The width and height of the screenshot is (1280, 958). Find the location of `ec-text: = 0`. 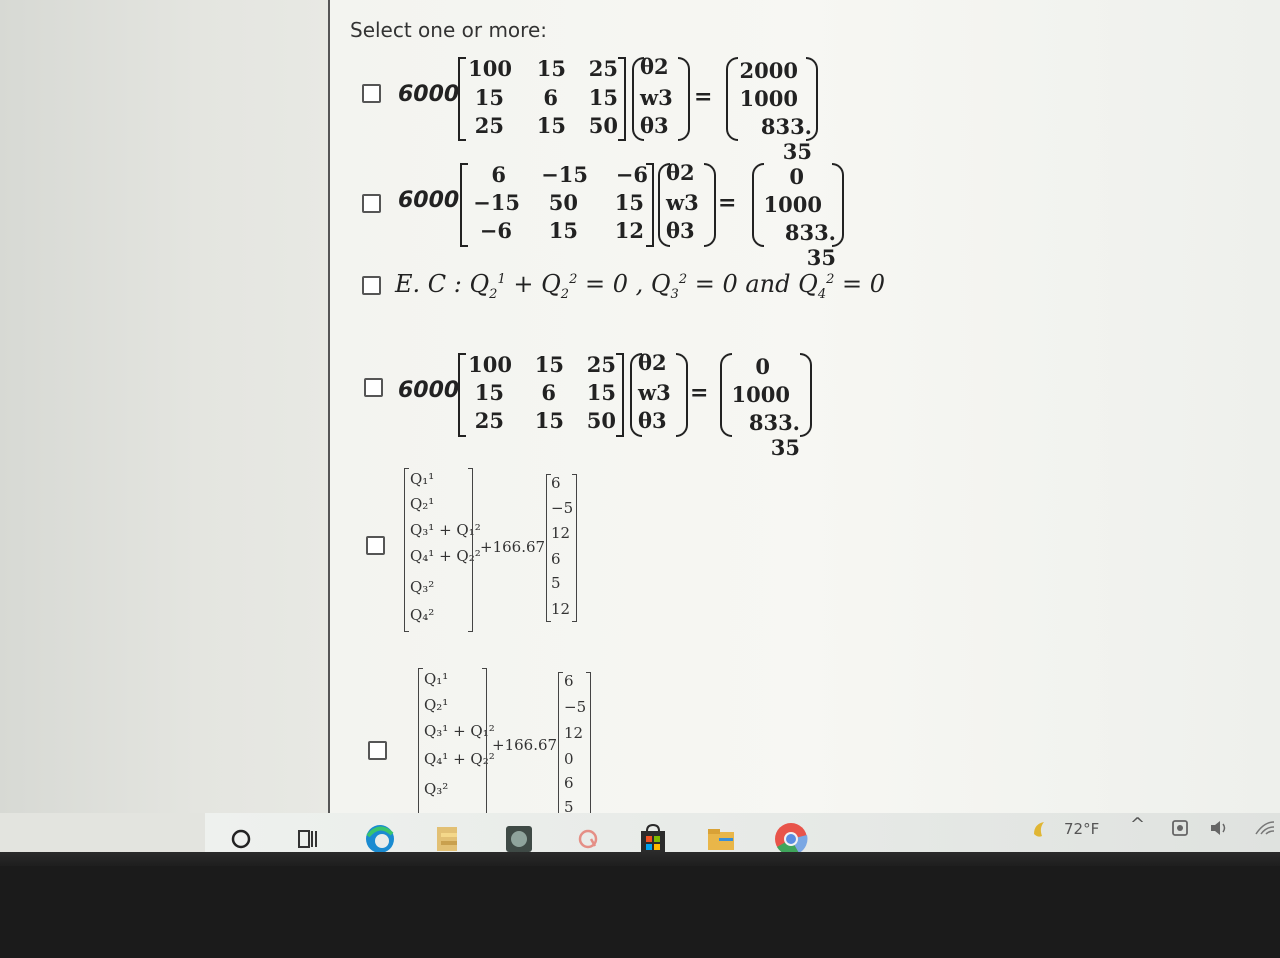

ec-text: = 0 is located at coordinates (860, 284).